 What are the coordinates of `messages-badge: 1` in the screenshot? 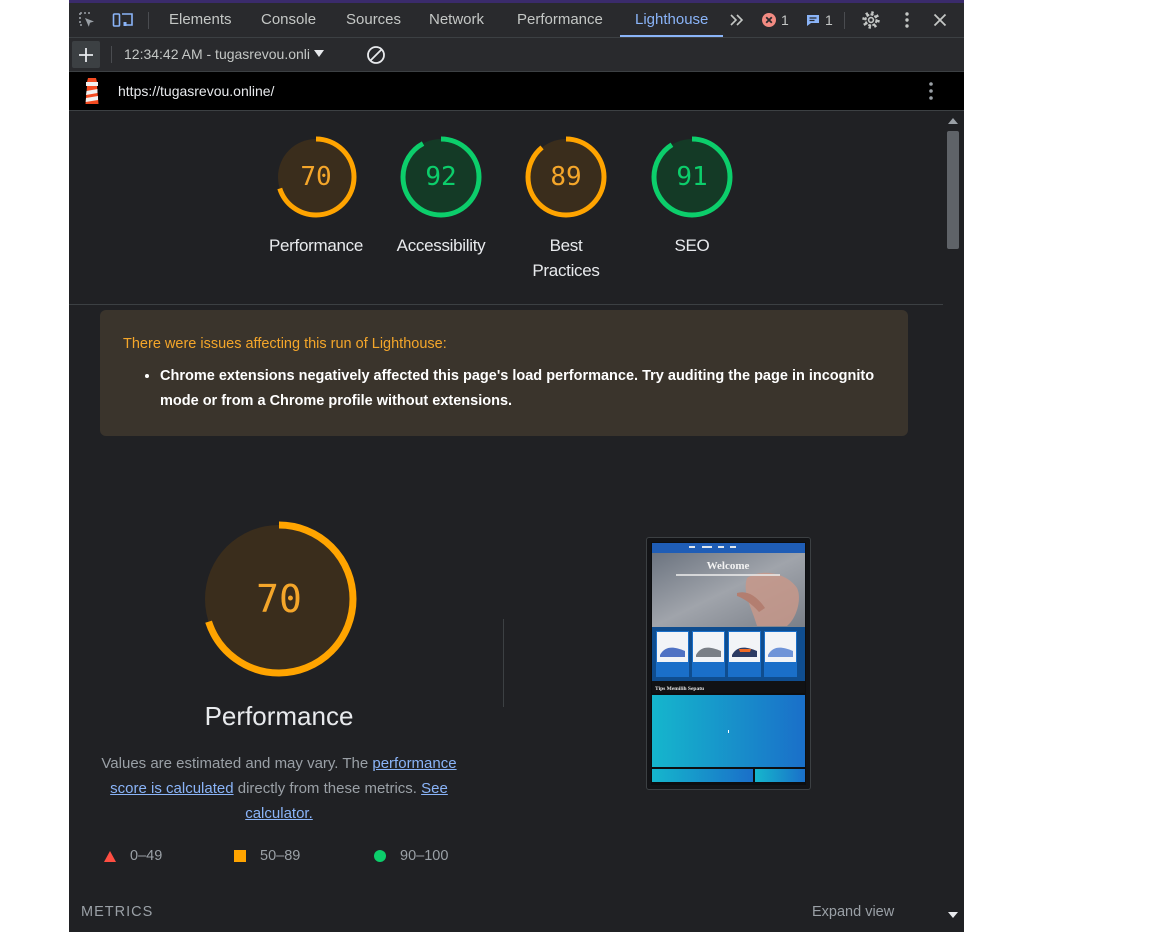 It's located at (819, 20).